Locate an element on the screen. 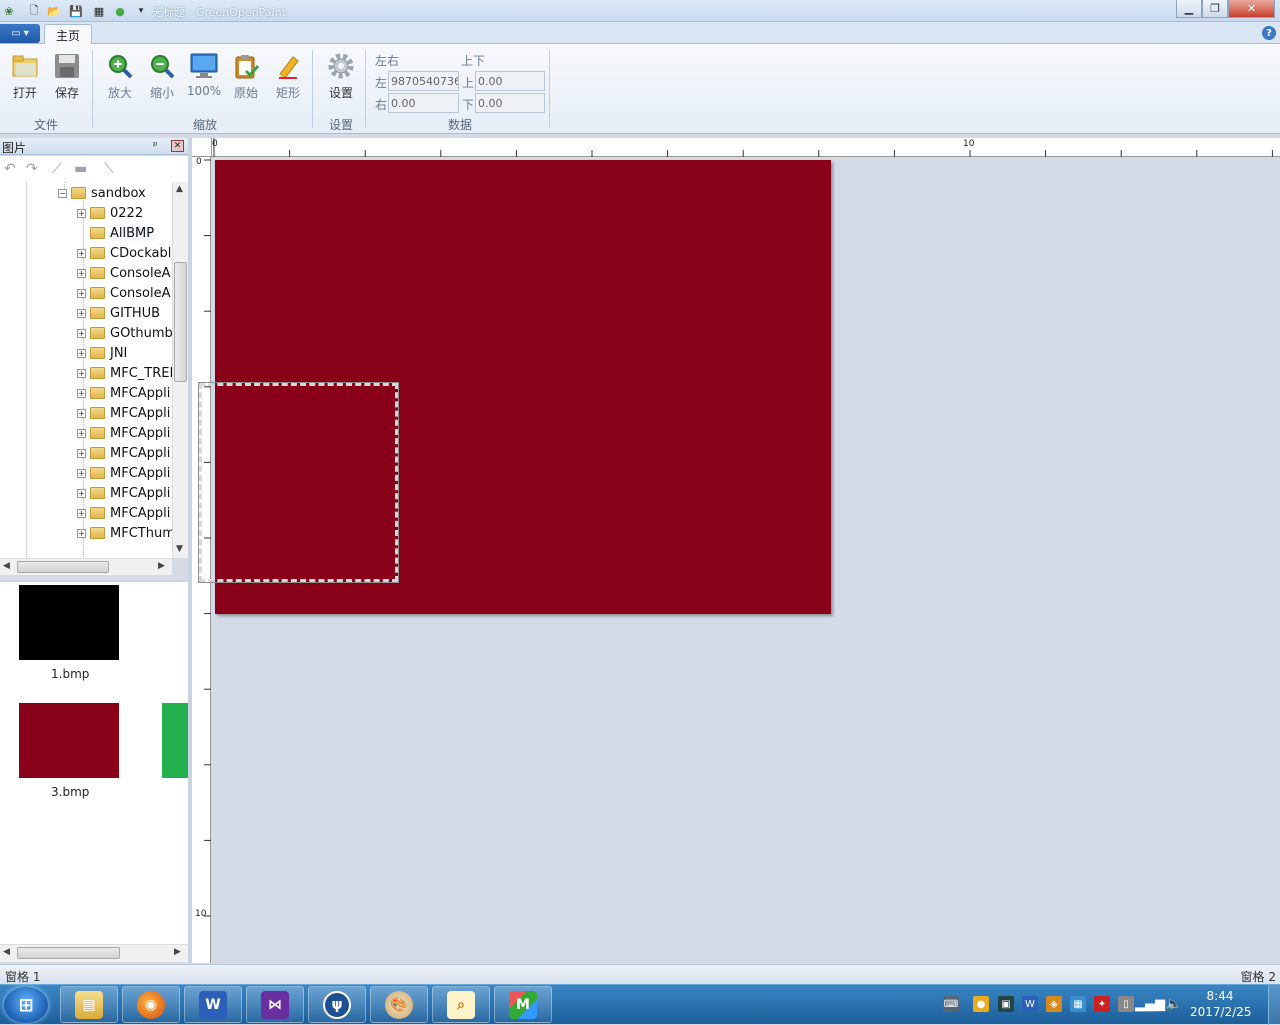  pin-icon: ᵖ is located at coordinates (155, 145).